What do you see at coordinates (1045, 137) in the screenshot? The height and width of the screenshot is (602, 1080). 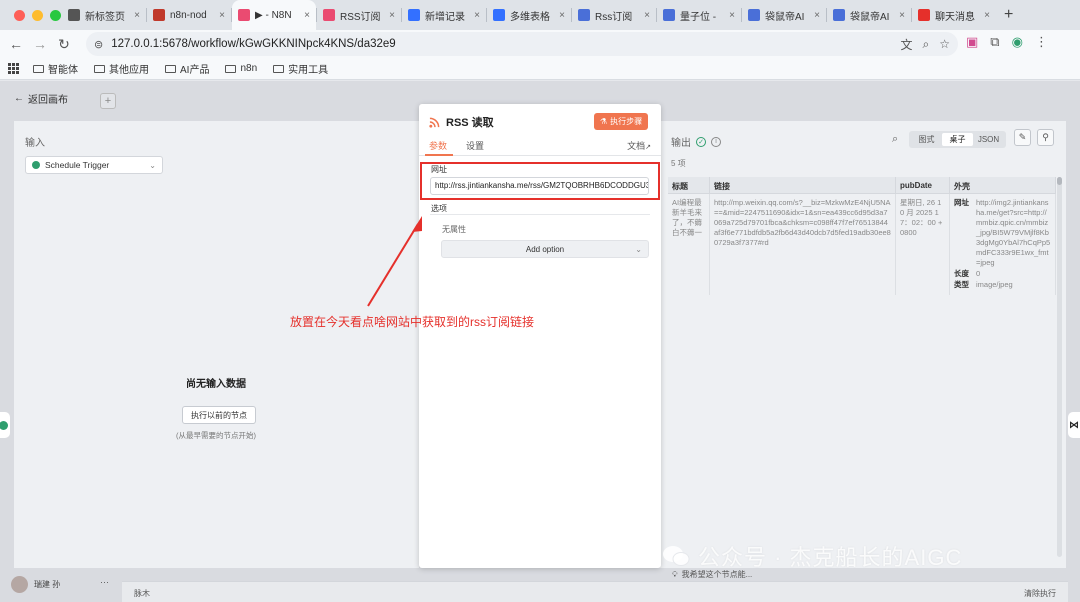 I see `pin-data-button: ⚲` at bounding box center [1045, 137].